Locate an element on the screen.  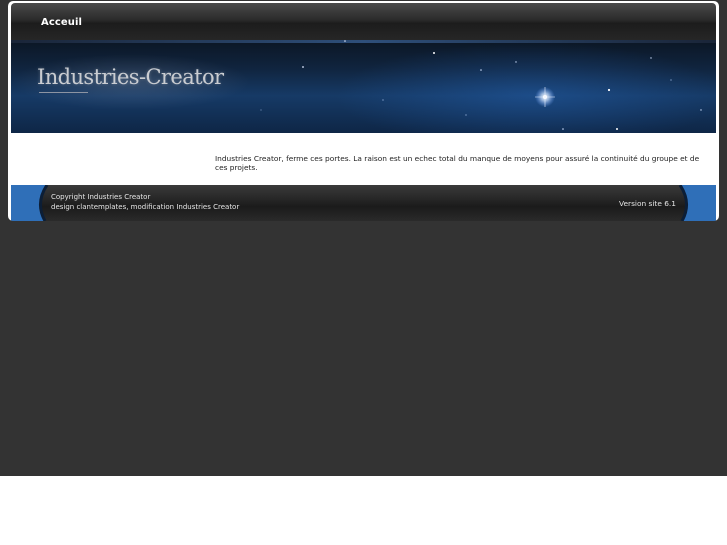
site-logo: Industries-Creator is located at coordinates (130, 77).